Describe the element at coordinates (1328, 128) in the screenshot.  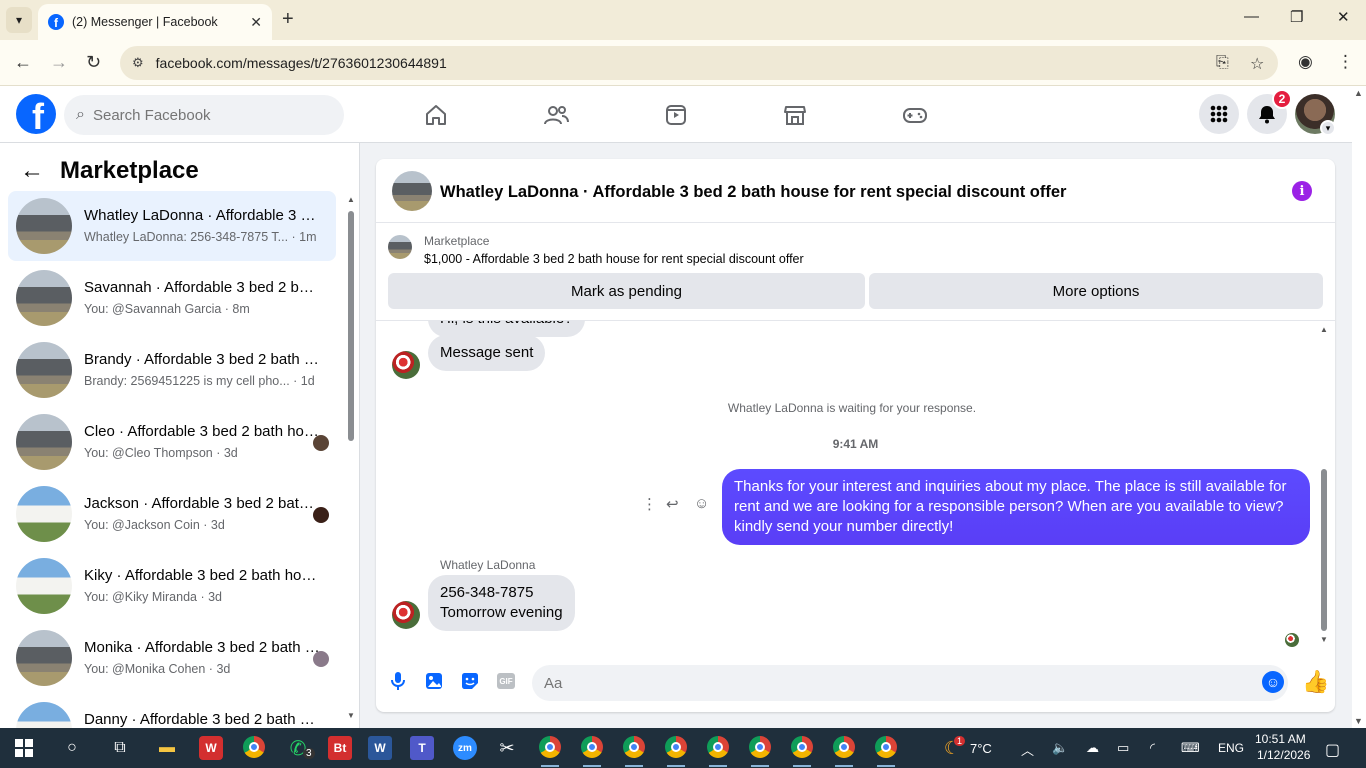
I see `account-chevron-icon: ▾` at that location.